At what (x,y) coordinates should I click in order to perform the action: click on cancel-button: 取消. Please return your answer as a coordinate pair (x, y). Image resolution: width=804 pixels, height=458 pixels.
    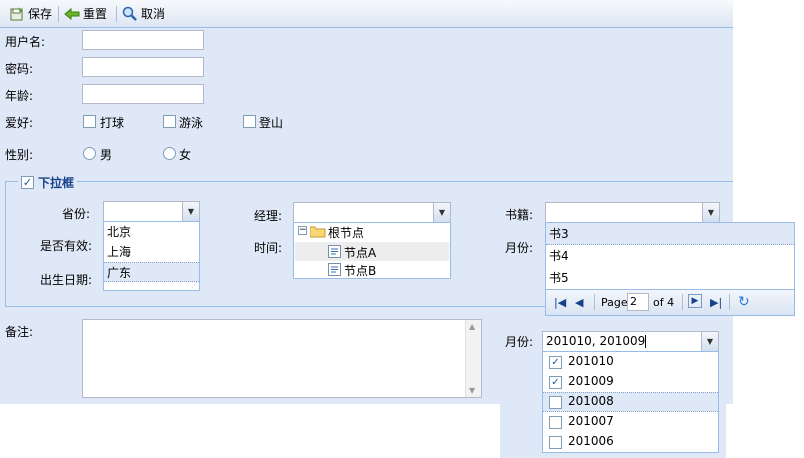
    Looking at the image, I should click on (143, 14).